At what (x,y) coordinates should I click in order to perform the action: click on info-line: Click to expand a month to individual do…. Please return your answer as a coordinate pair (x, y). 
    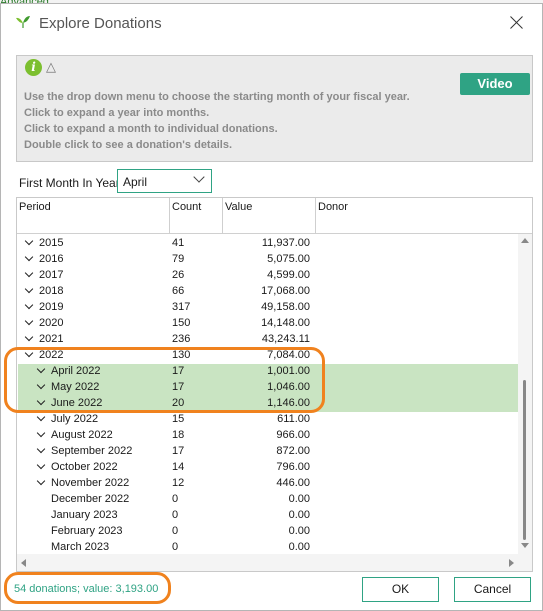
    Looking at the image, I should click on (151, 129).